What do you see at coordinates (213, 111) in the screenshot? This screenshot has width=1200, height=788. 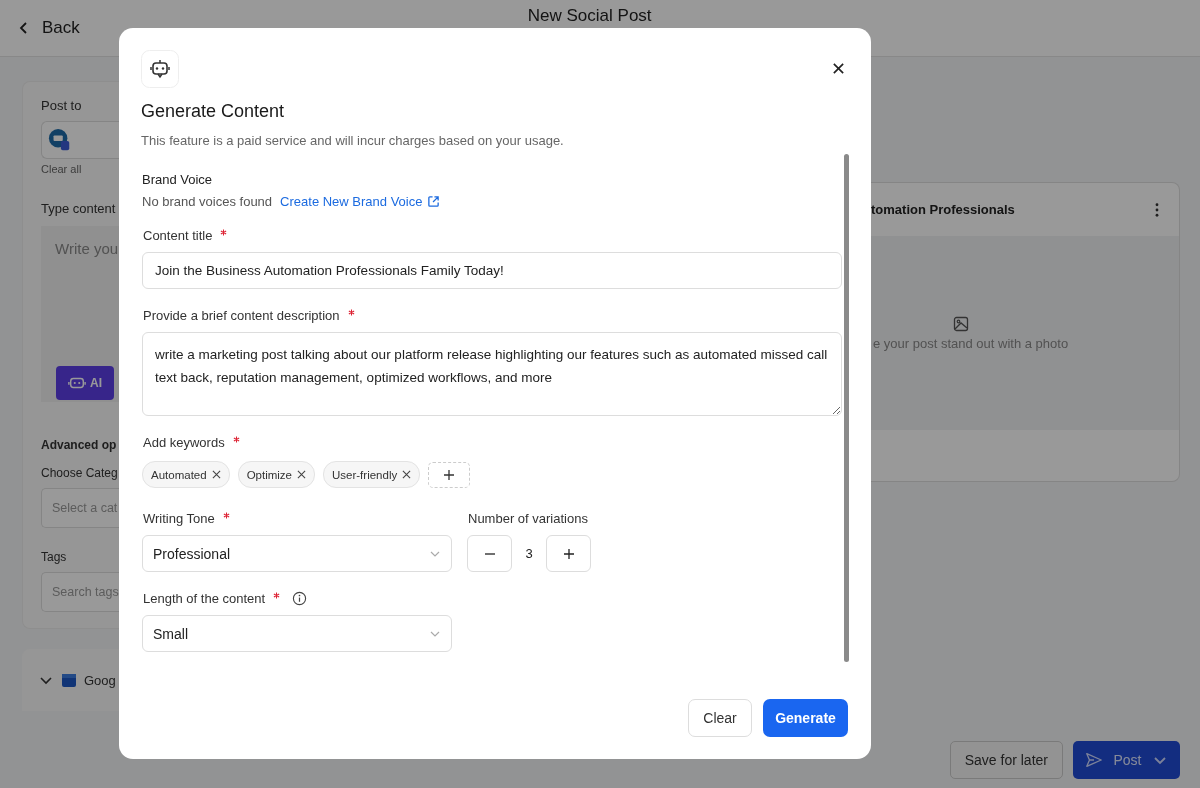 I see `dialog-title: Generate Content` at bounding box center [213, 111].